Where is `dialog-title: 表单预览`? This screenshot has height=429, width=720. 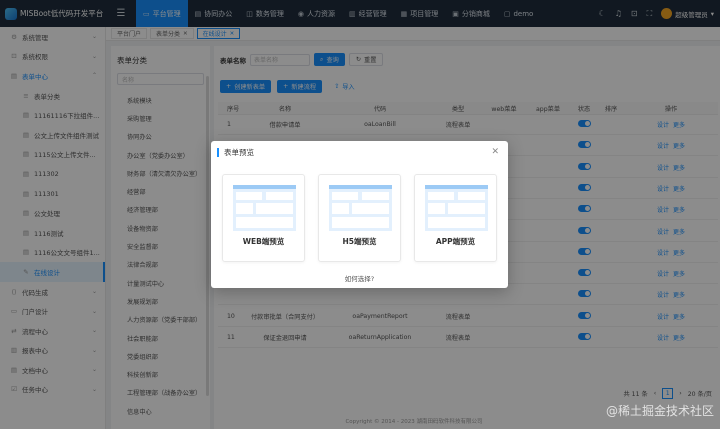
dialog-title: 表单预览 is located at coordinates (235, 152).